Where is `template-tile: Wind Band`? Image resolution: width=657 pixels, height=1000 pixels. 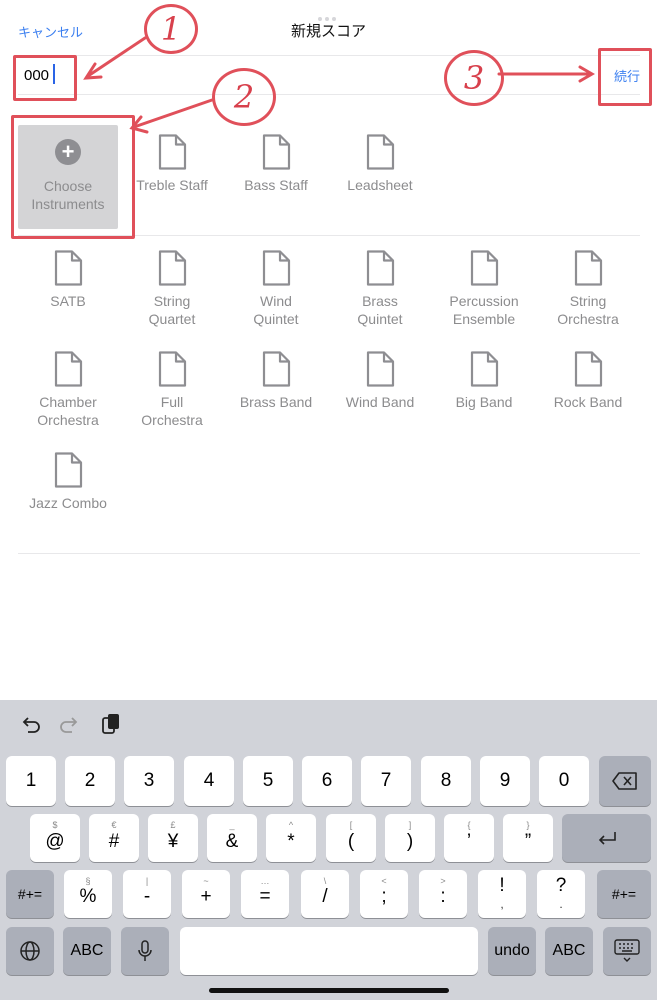 template-tile: Wind Band is located at coordinates (380, 399).